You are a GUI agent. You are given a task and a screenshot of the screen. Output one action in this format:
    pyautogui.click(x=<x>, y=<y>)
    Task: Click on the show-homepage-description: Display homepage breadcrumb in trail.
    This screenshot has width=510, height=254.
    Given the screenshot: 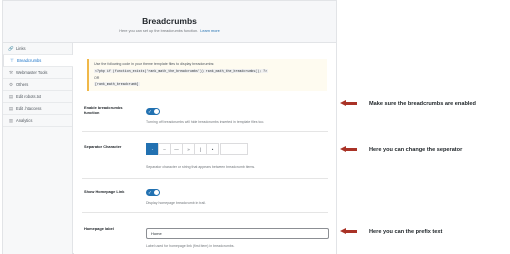 What is the action you would take?
    pyautogui.click(x=176, y=203)
    